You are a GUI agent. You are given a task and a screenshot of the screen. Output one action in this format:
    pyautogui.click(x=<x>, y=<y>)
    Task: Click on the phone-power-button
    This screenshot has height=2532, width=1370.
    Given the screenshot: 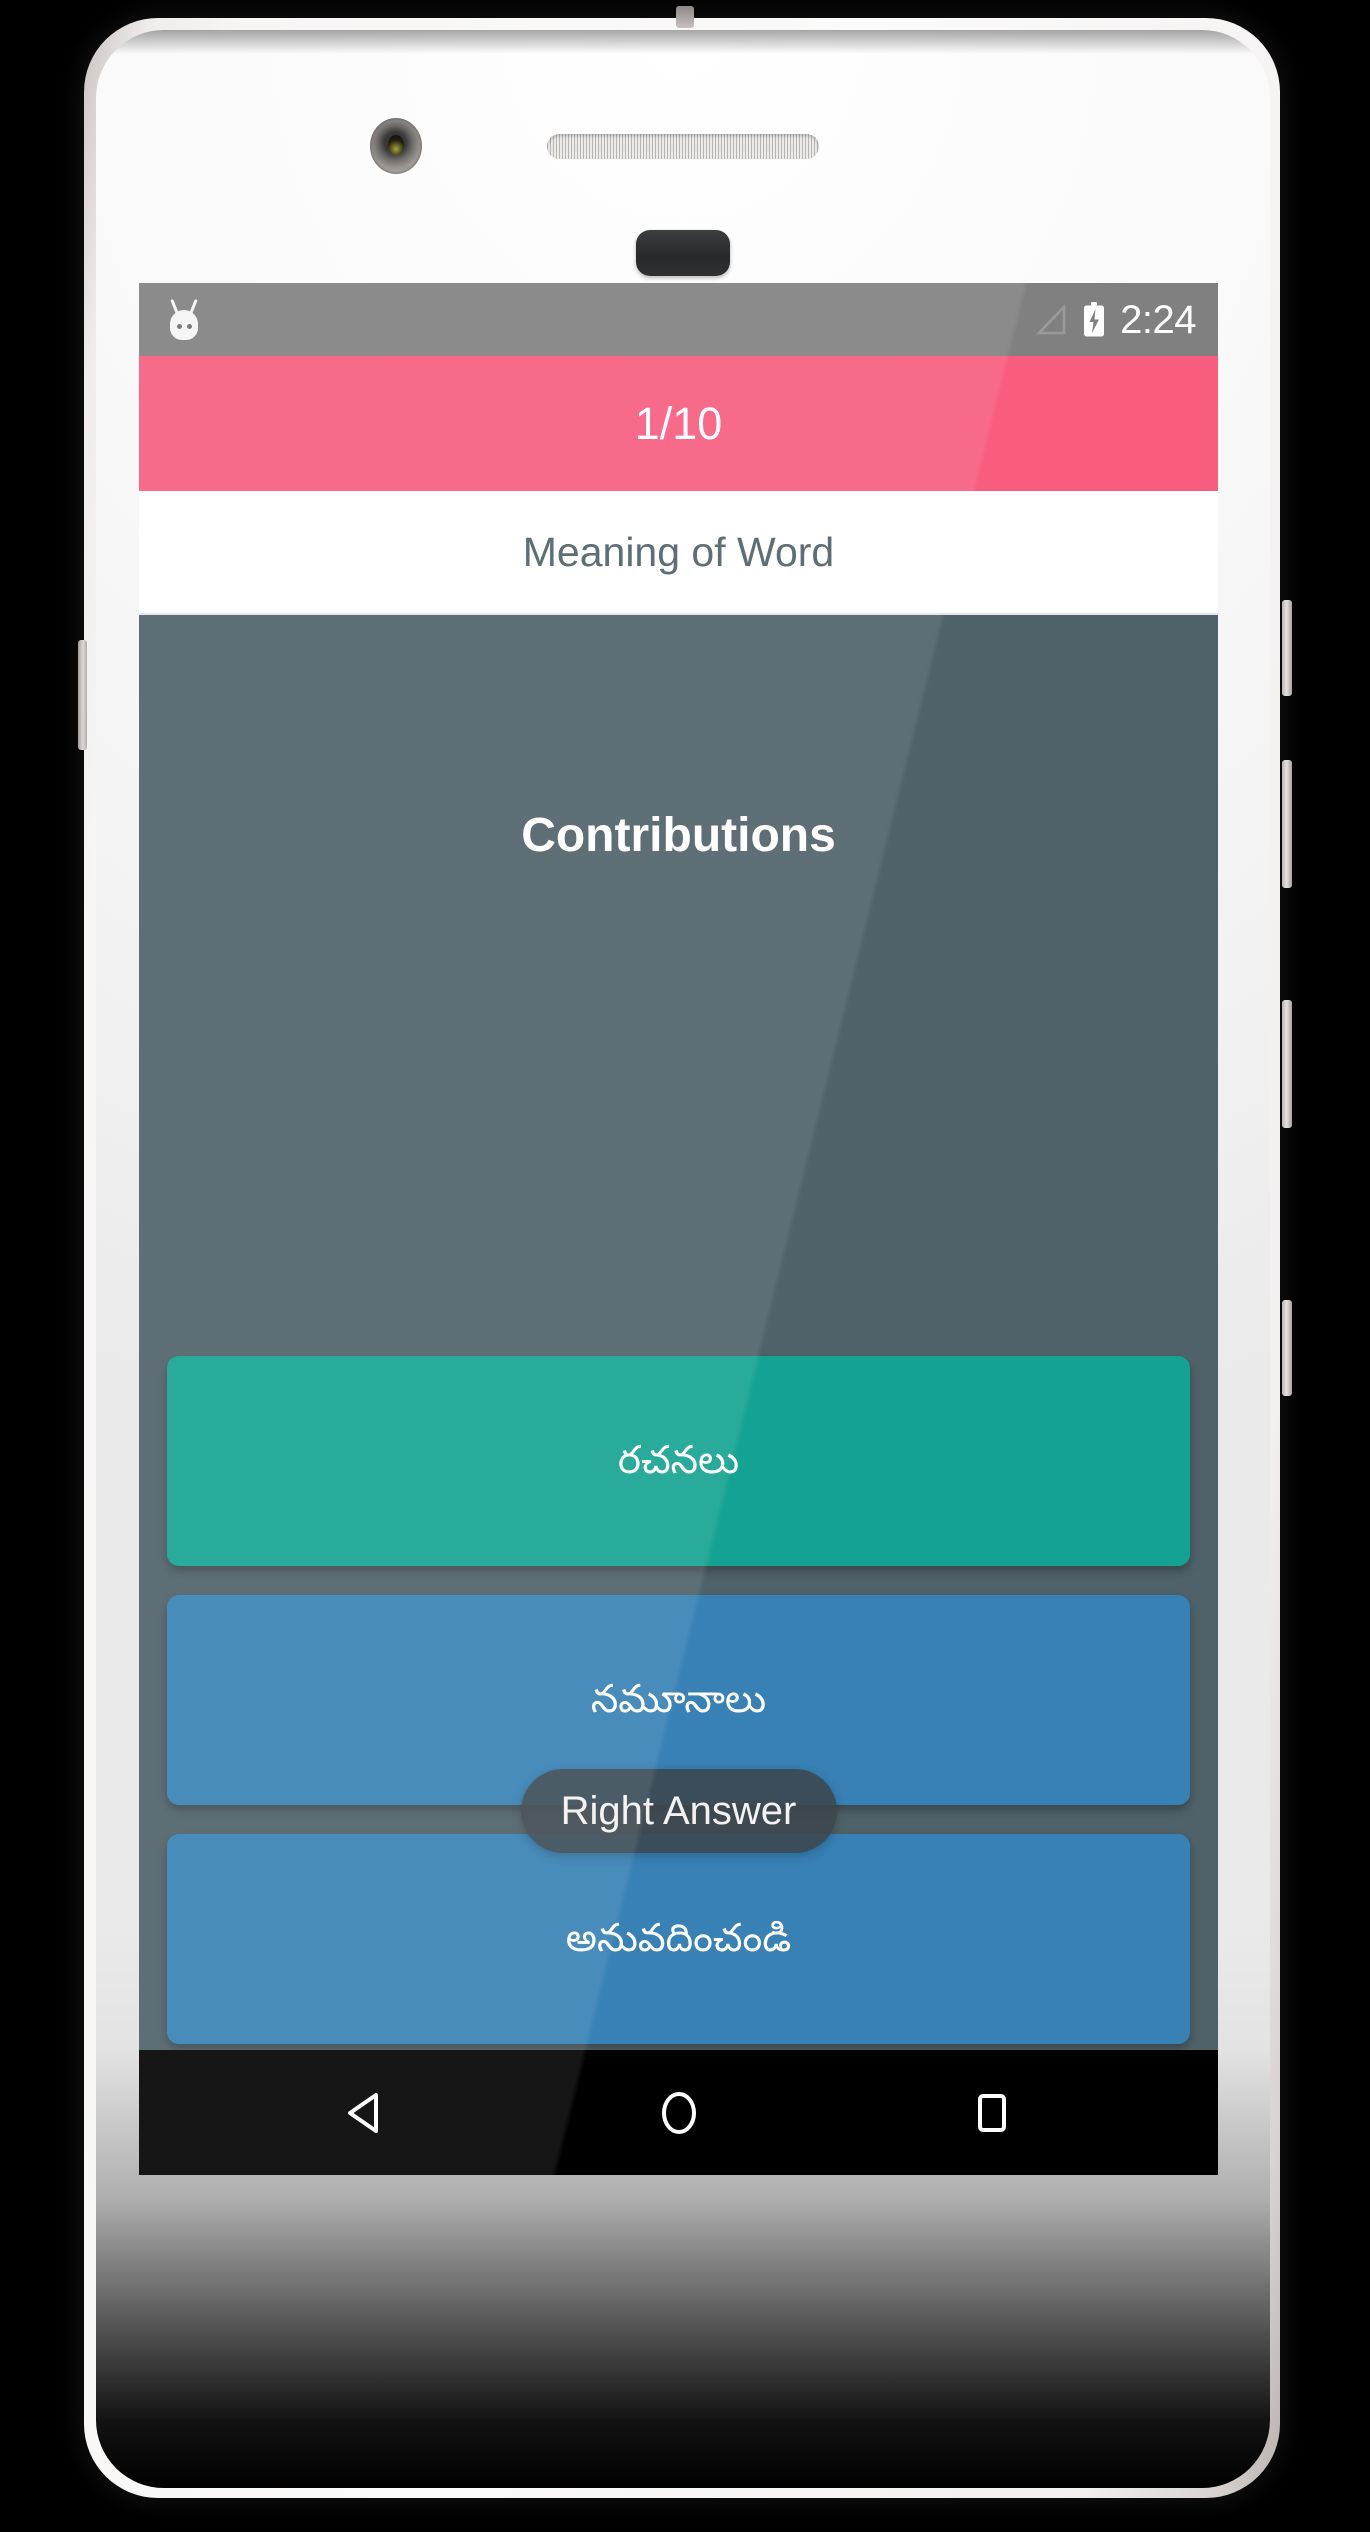 What is the action you would take?
    pyautogui.click(x=1287, y=648)
    